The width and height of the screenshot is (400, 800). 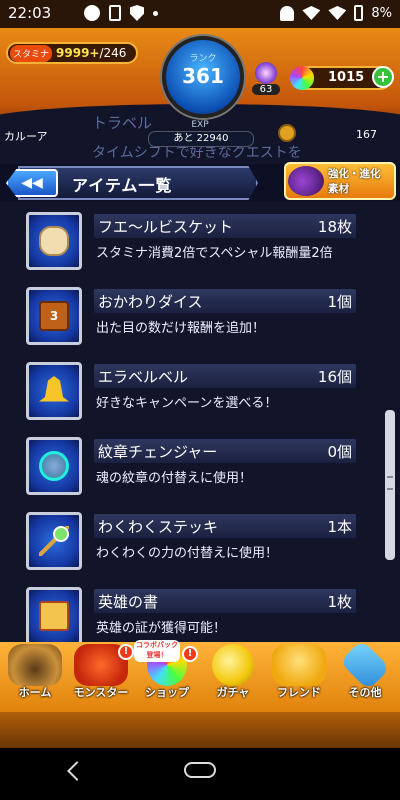 I want to click on page-title: アイテム一覧, so click(x=122, y=185).